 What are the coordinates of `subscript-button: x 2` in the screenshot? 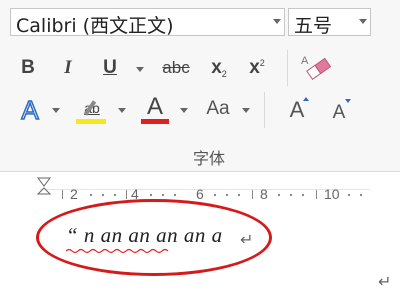 It's located at (219, 68).